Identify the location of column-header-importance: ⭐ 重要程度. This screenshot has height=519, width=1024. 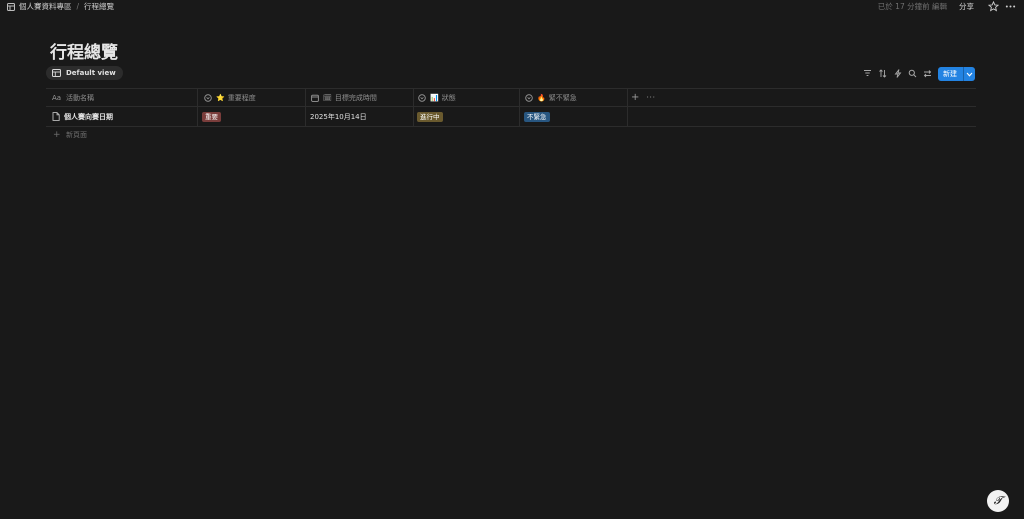
(253, 97).